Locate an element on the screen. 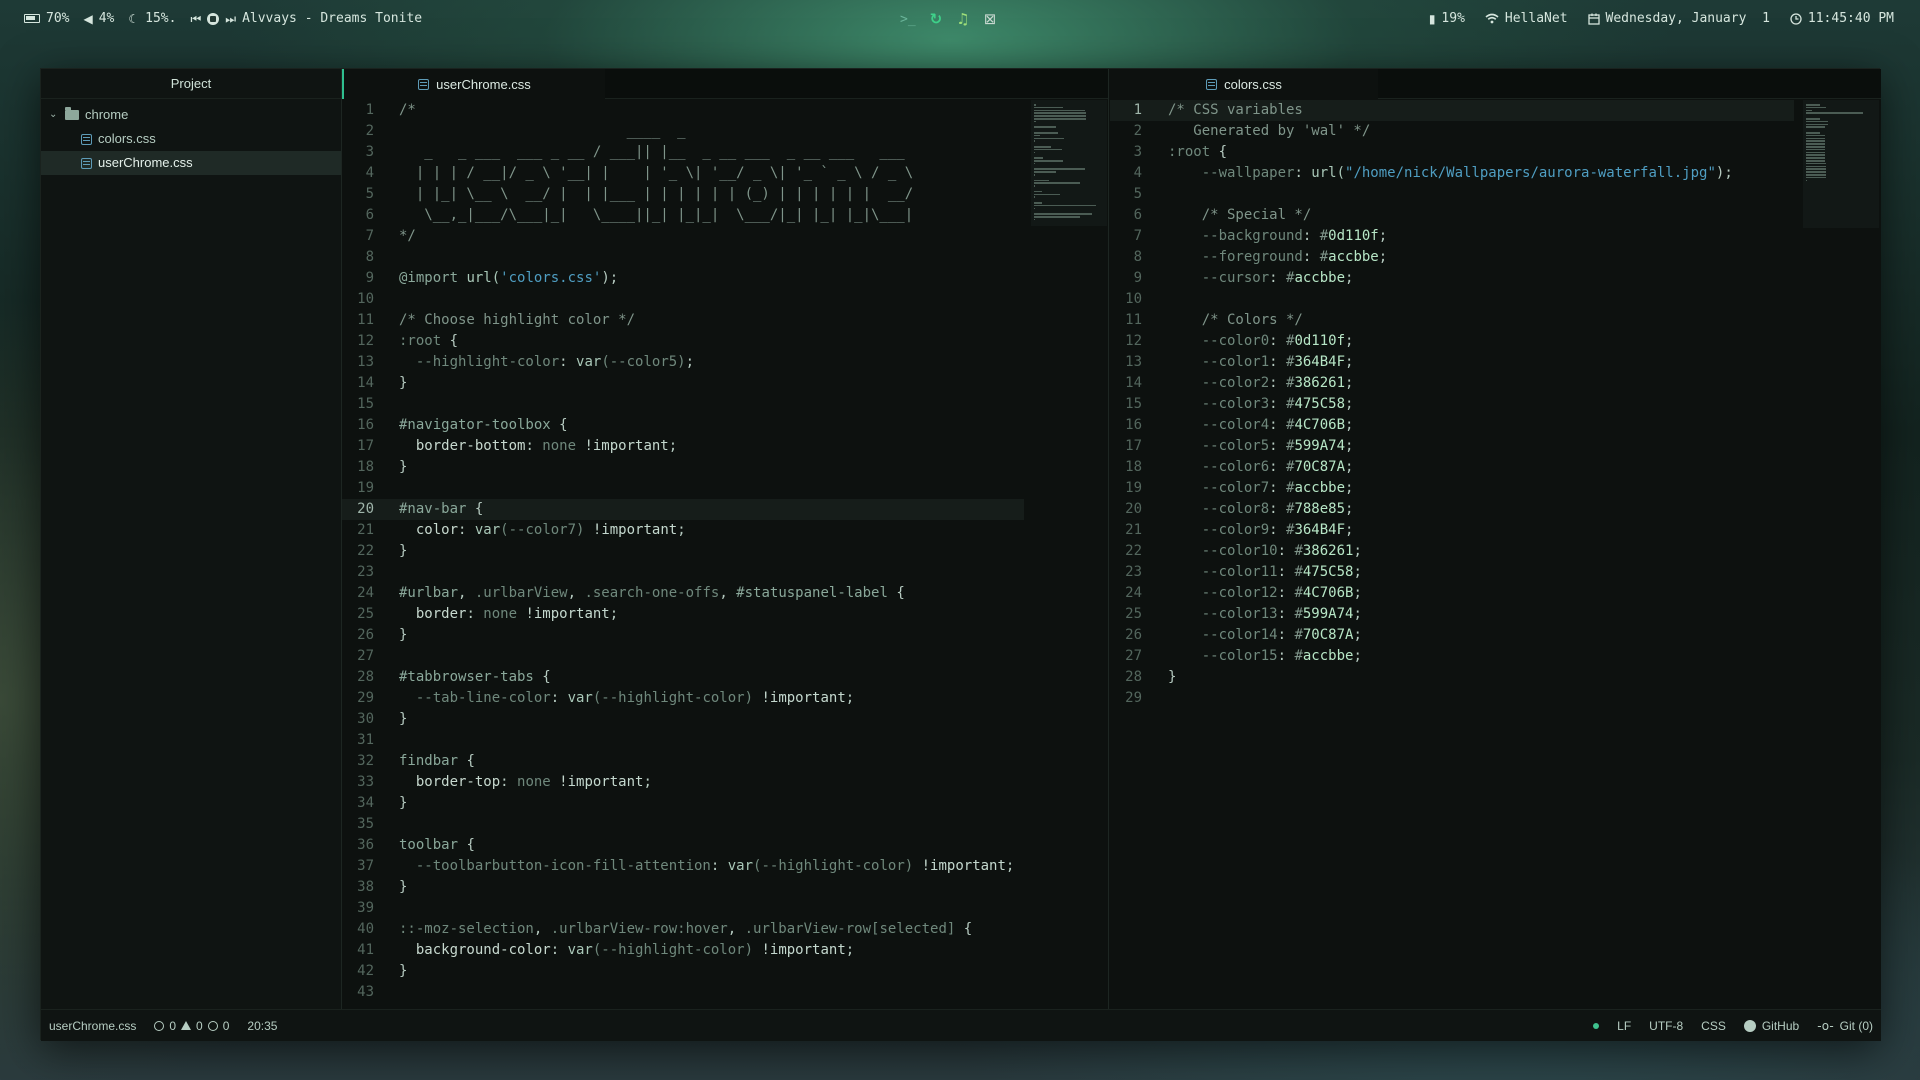 The height and width of the screenshot is (1080, 1920). line-number: 24 is located at coordinates (1126, 593).